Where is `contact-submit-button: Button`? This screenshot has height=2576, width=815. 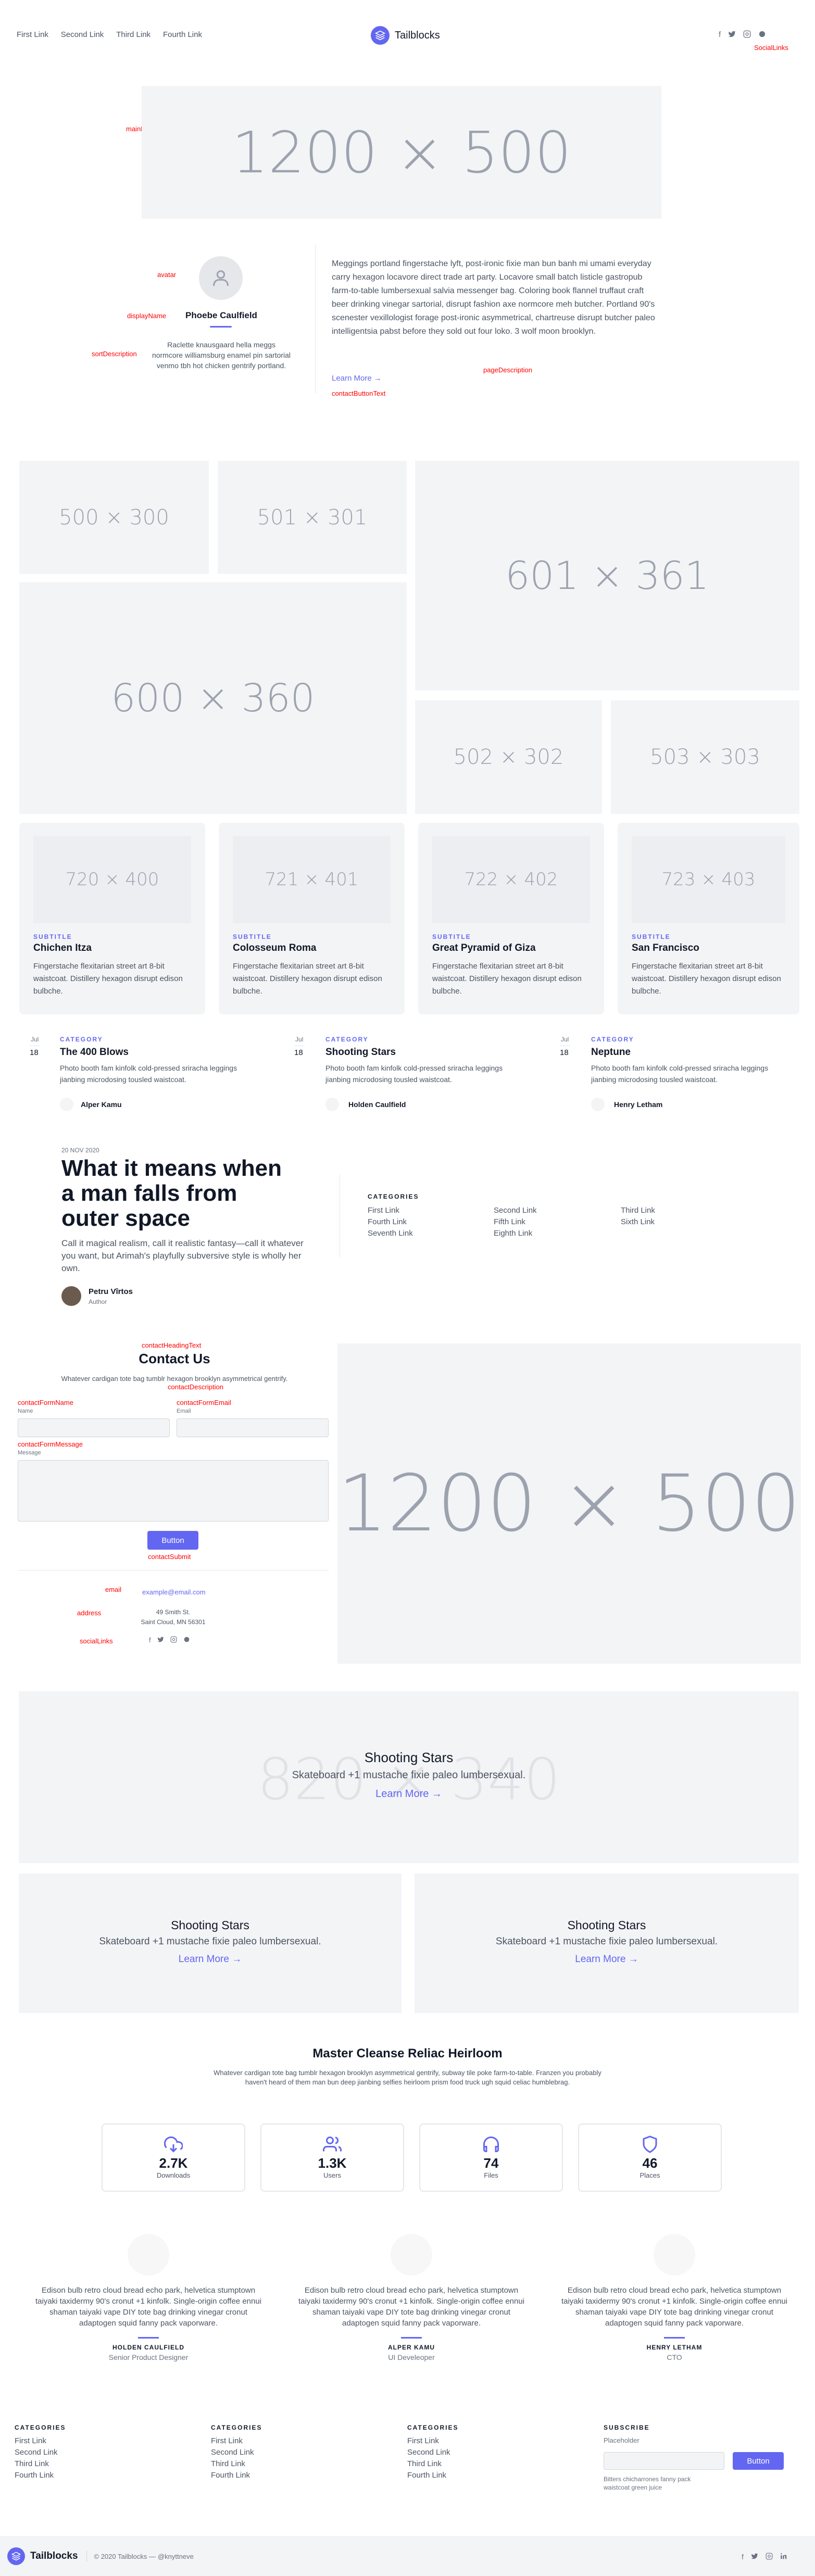
contact-submit-button: Button is located at coordinates (172, 1541).